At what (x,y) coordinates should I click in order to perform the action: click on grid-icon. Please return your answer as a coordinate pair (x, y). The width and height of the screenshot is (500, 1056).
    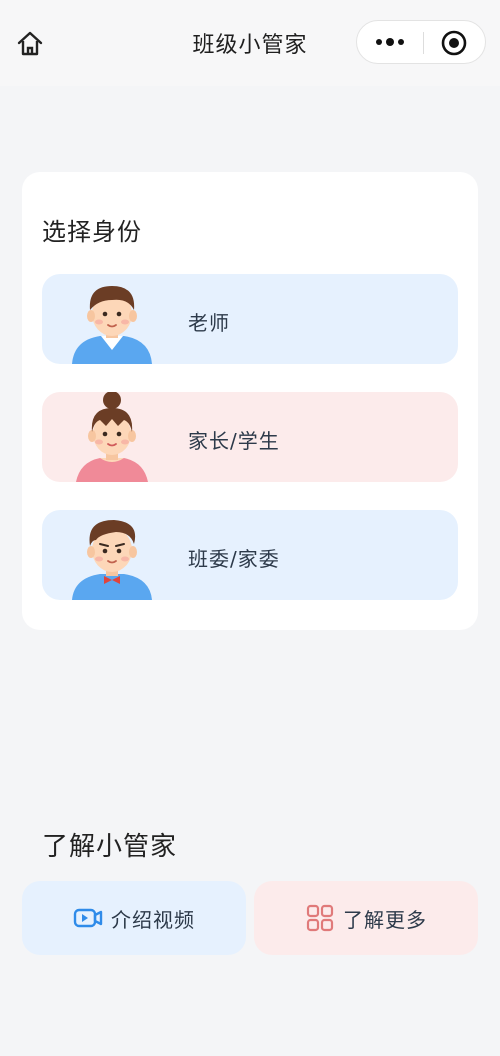
    Looking at the image, I should click on (320, 918).